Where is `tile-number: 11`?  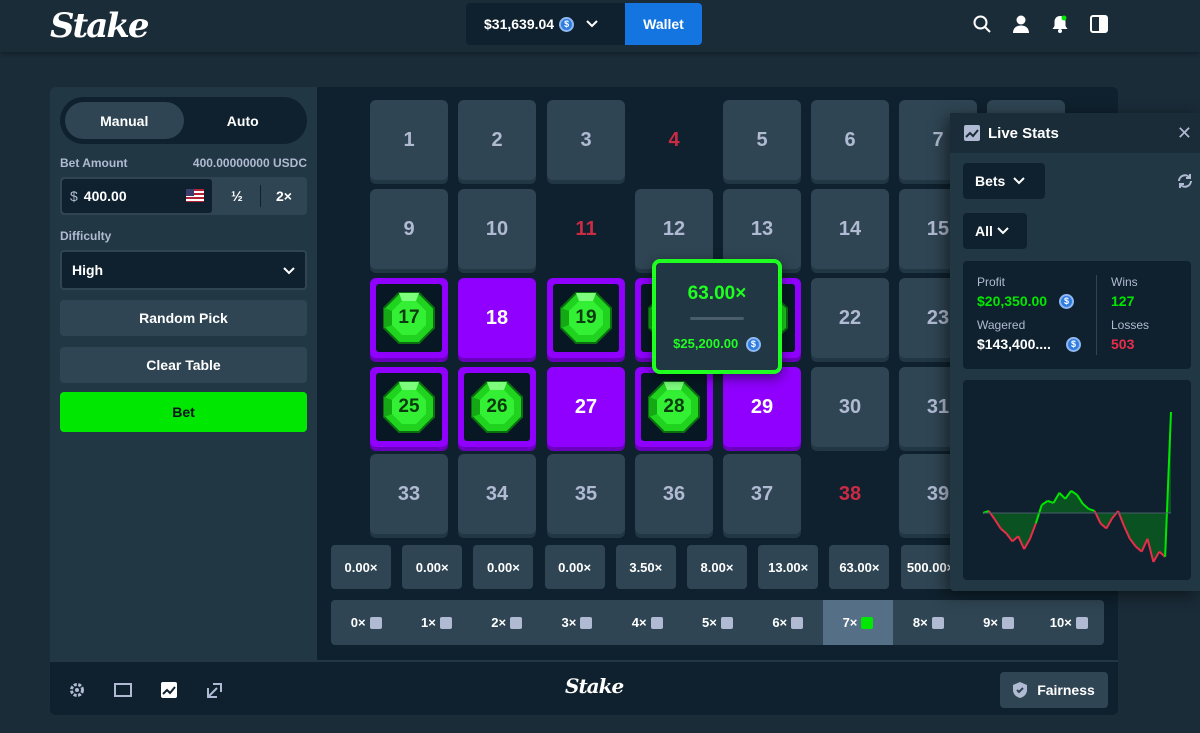 tile-number: 11 is located at coordinates (586, 228).